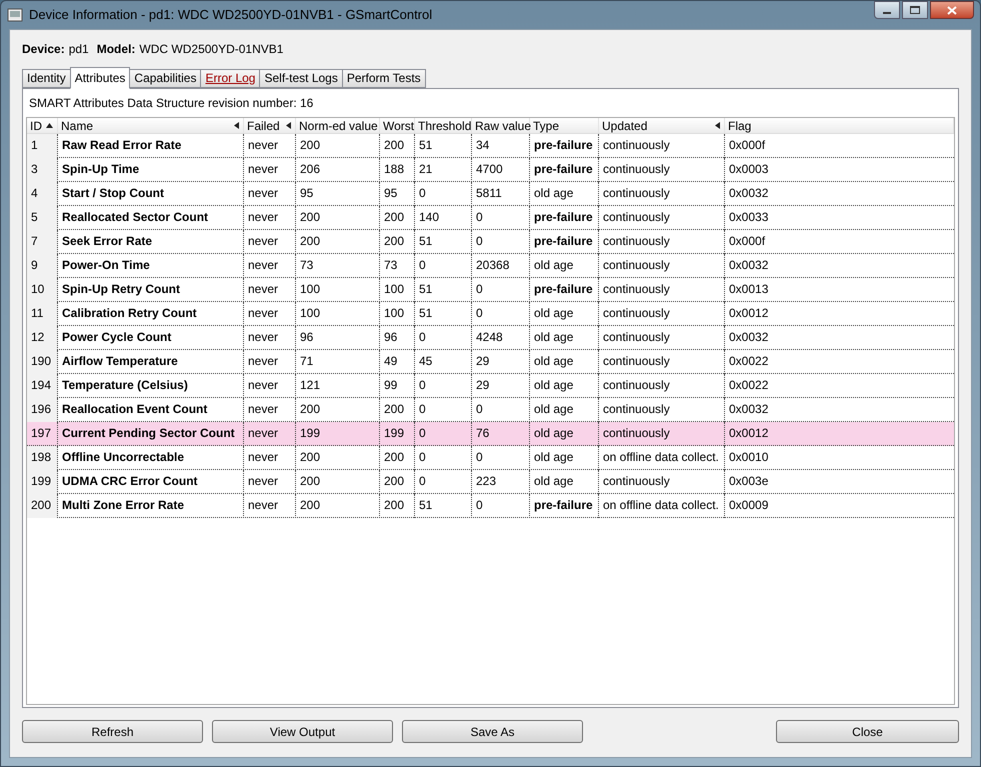 Image resolution: width=981 pixels, height=767 pixels. What do you see at coordinates (42, 125) in the screenshot?
I see `column-header: ID` at bounding box center [42, 125].